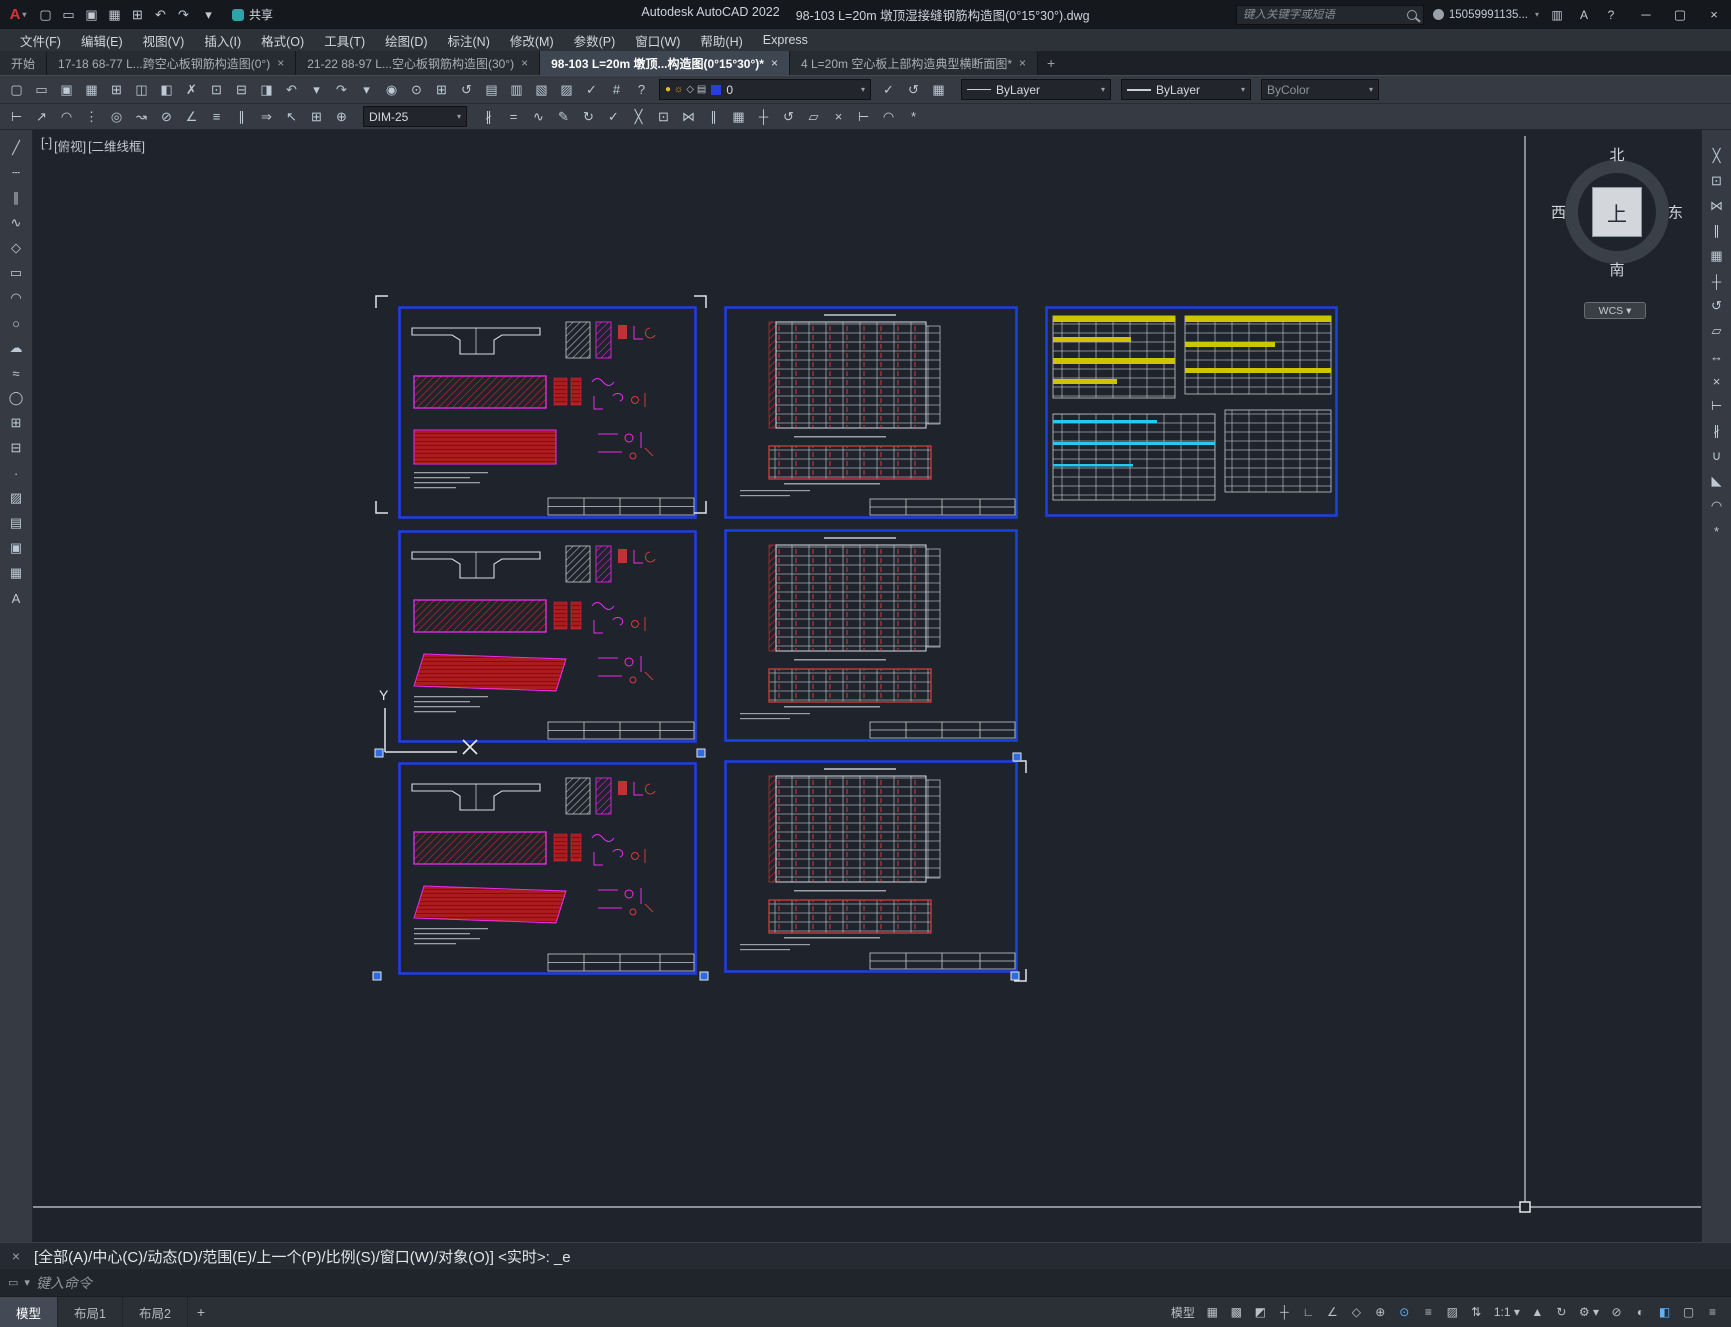 The image size is (1731, 1327). What do you see at coordinates (91, 90) in the screenshot?
I see `save-as-icon: ▦` at bounding box center [91, 90].